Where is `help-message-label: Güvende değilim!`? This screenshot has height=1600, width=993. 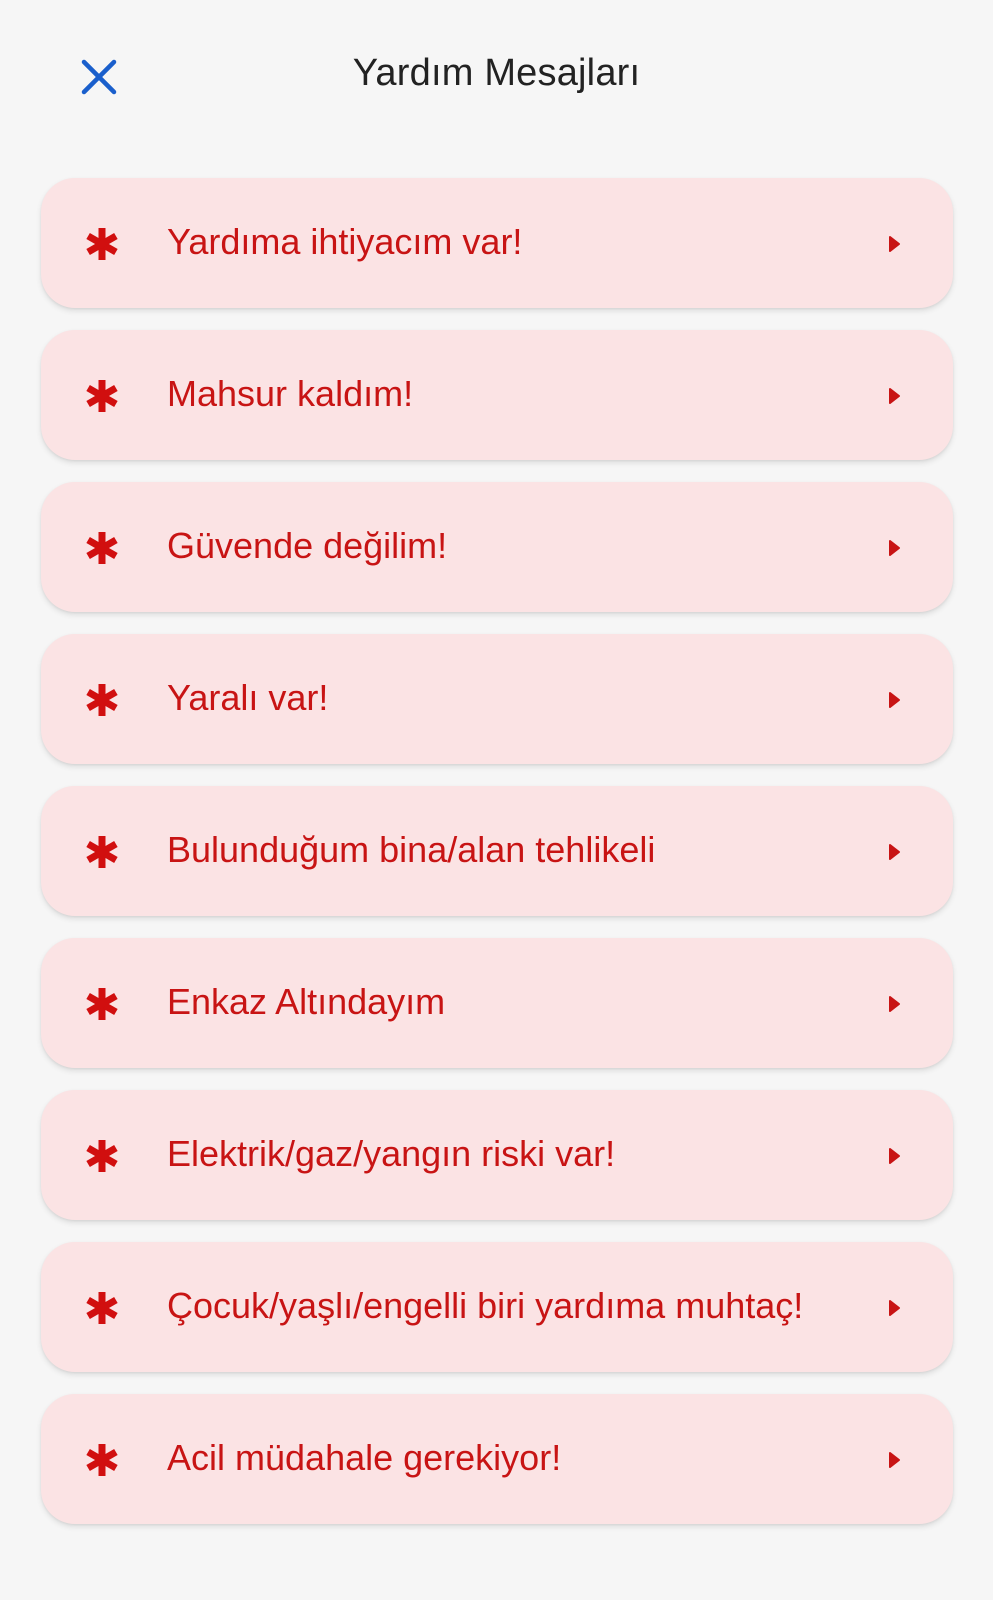
help-message-label: Güvende değilim! is located at coordinates (307, 545).